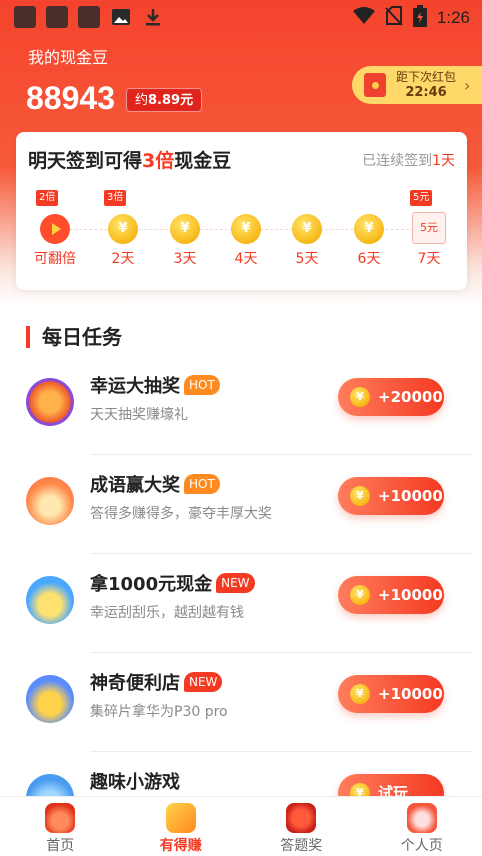 The height and width of the screenshot is (856, 482). Describe the element at coordinates (467, 85) in the screenshot. I see `chevron-right-icon: ›` at that location.